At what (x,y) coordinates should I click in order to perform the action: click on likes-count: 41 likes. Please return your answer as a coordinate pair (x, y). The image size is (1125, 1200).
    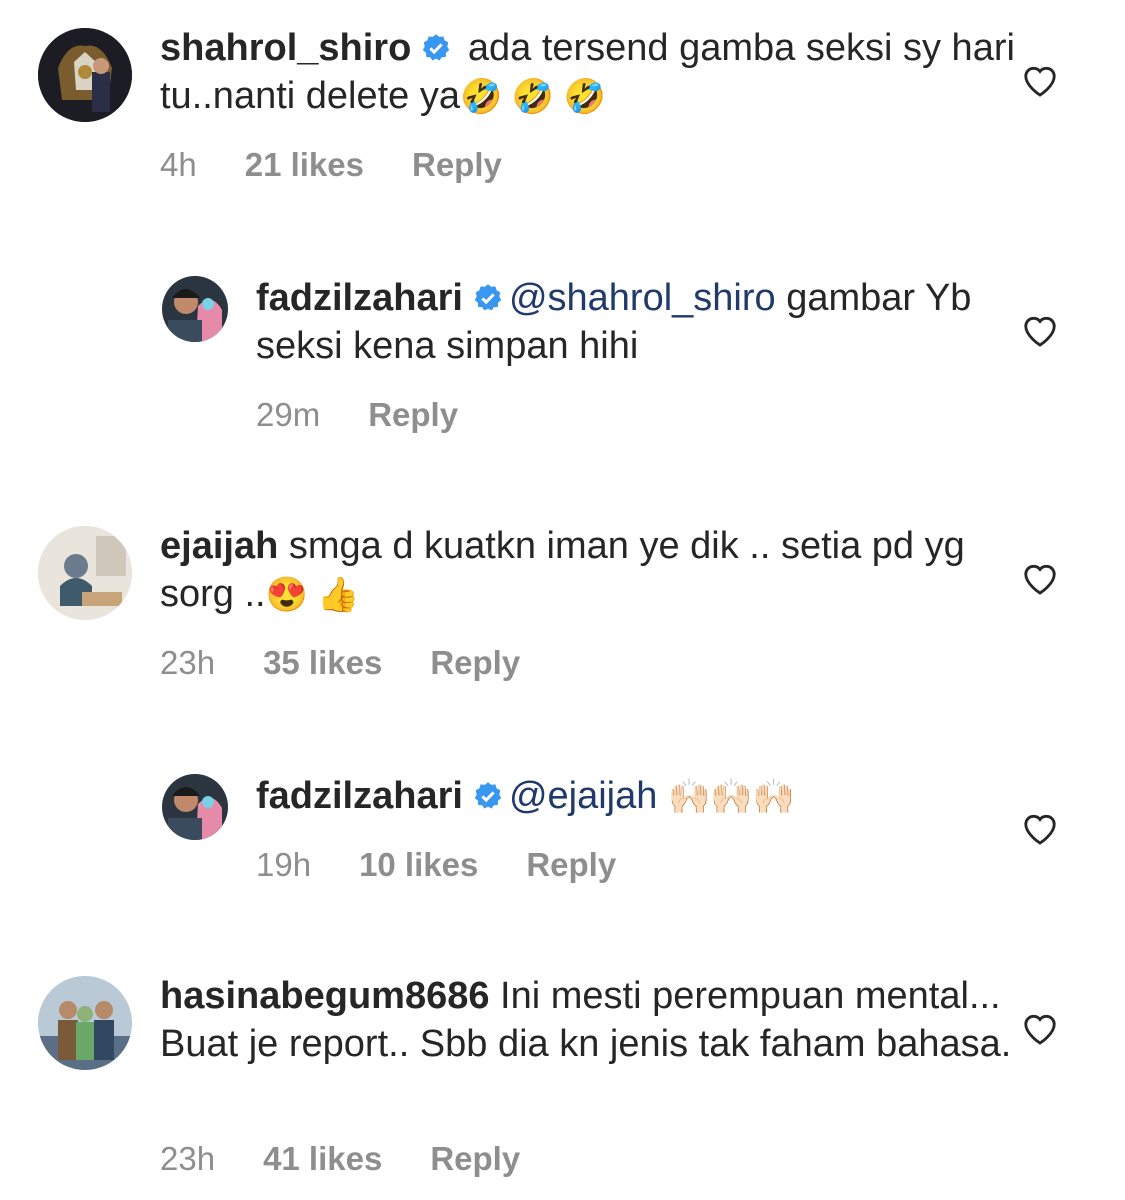
    Looking at the image, I should click on (322, 1158).